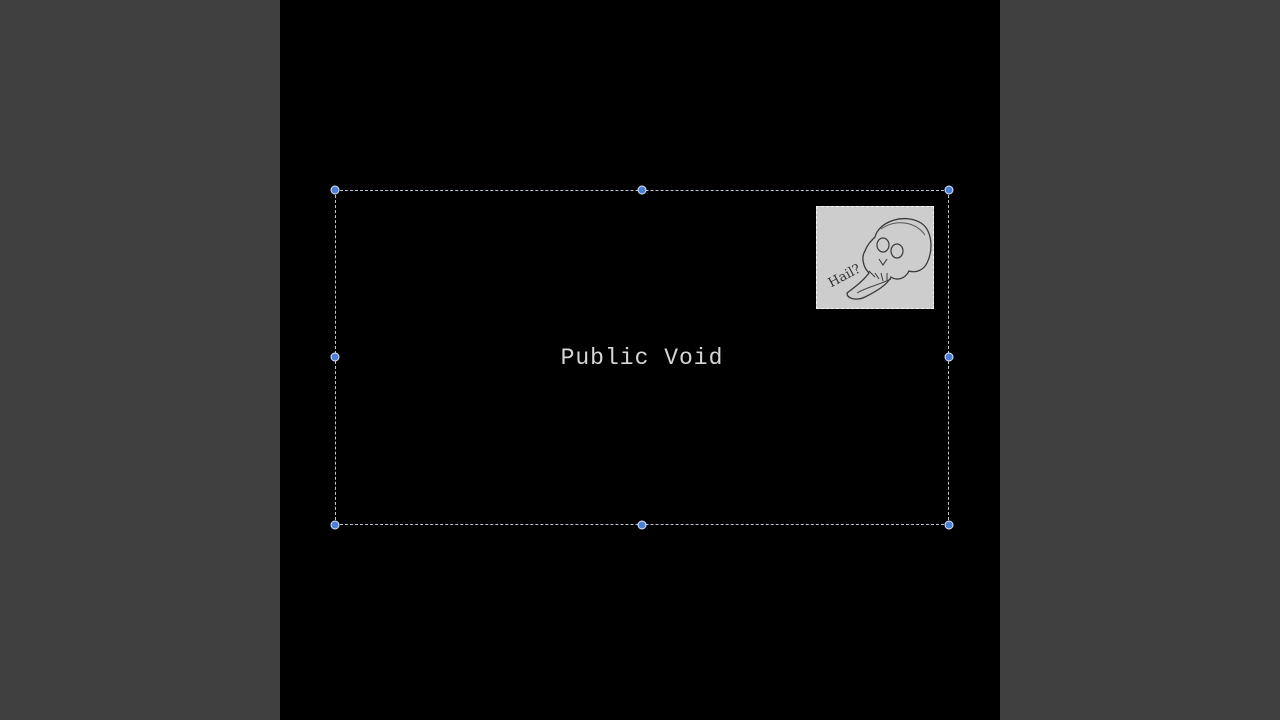 This screenshot has height=720, width=1280. What do you see at coordinates (335, 357) in the screenshot?
I see `resize-handle-left` at bounding box center [335, 357].